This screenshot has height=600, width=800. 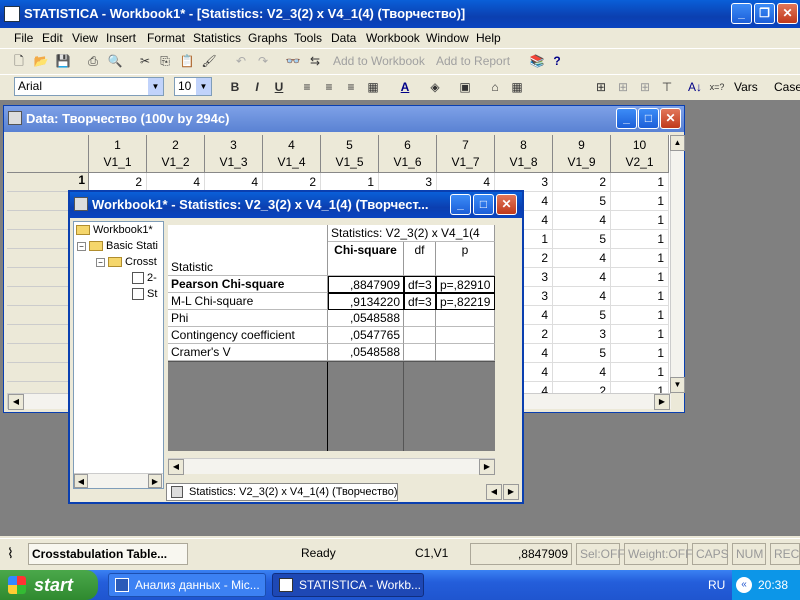 What do you see at coordinates (787, 87) in the screenshot?
I see `cases-menu: Case` at bounding box center [787, 87].